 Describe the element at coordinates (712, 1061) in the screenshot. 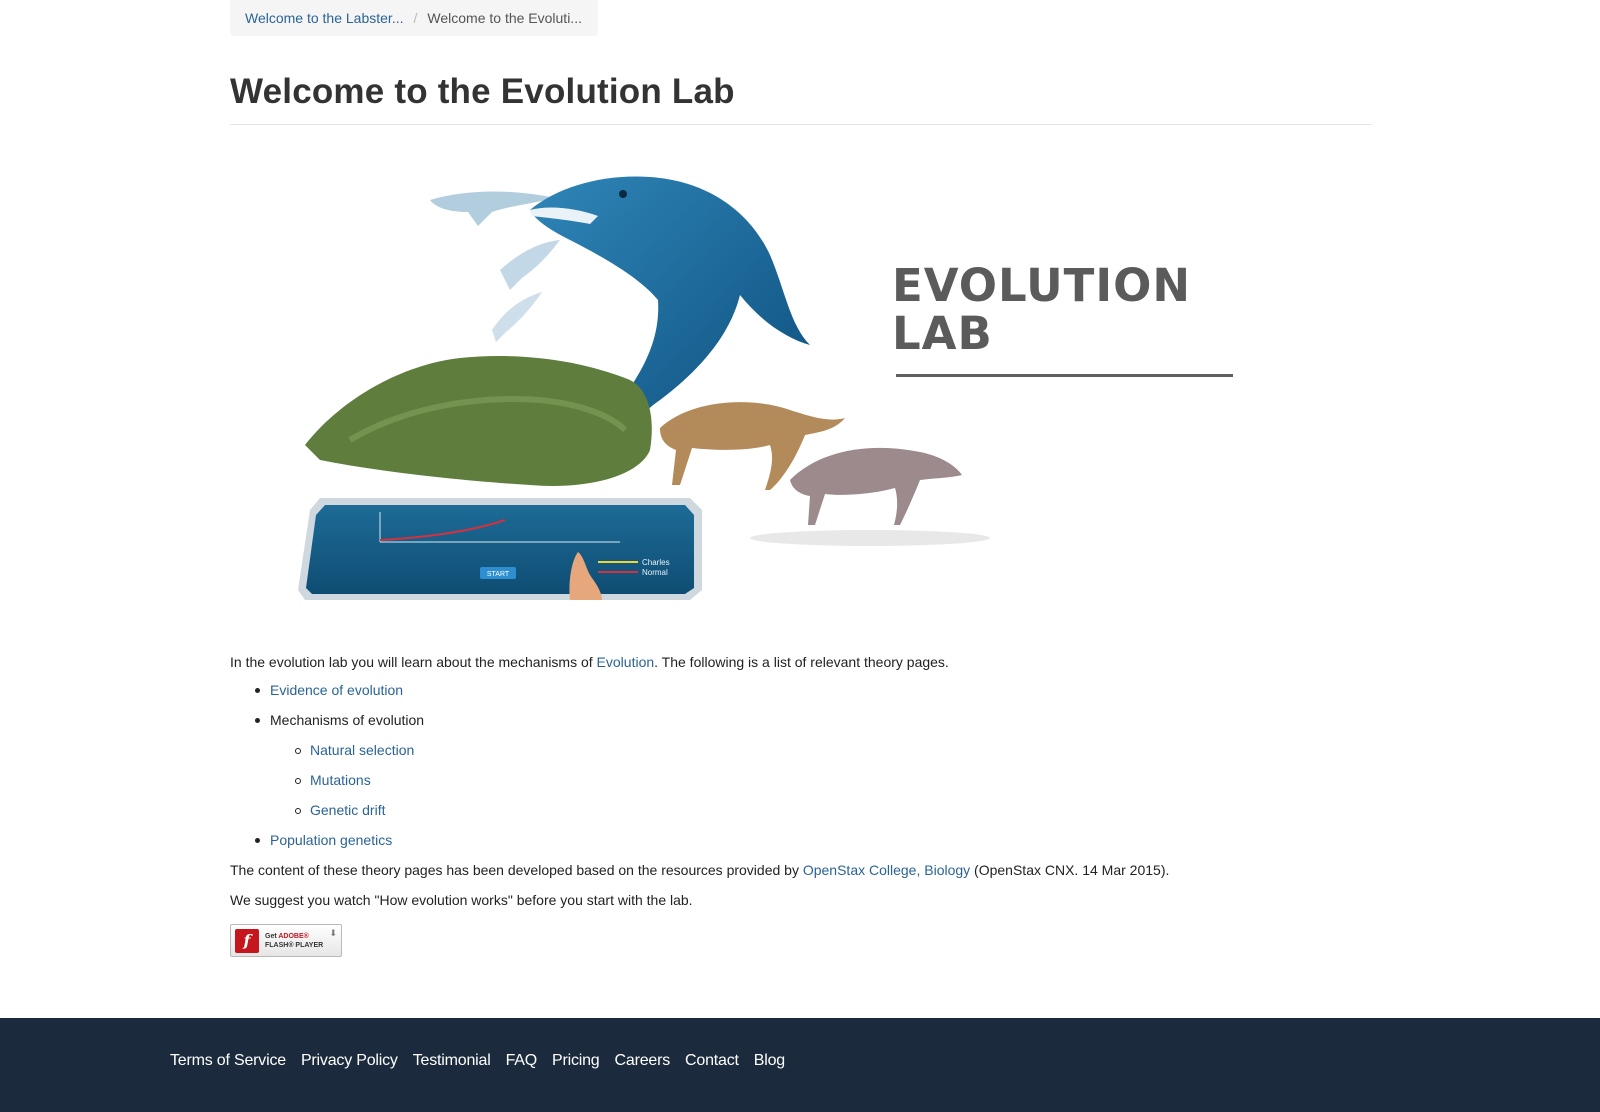

I see `footer-link-contact: Contact` at that location.